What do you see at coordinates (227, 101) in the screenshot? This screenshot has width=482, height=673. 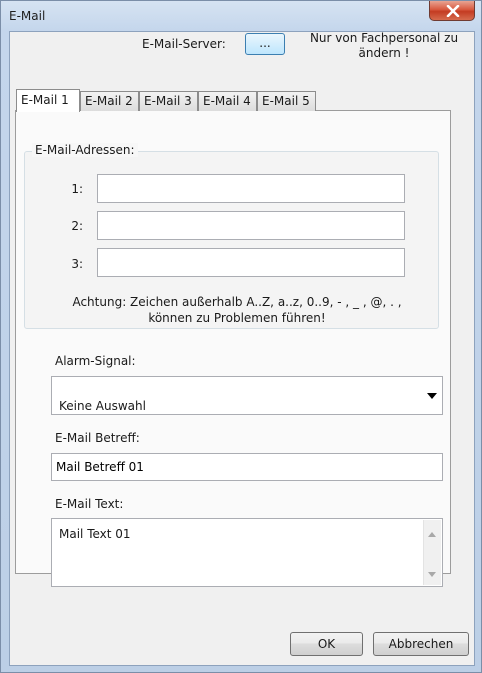 I see `tab-email-4: E-Mail 4` at bounding box center [227, 101].